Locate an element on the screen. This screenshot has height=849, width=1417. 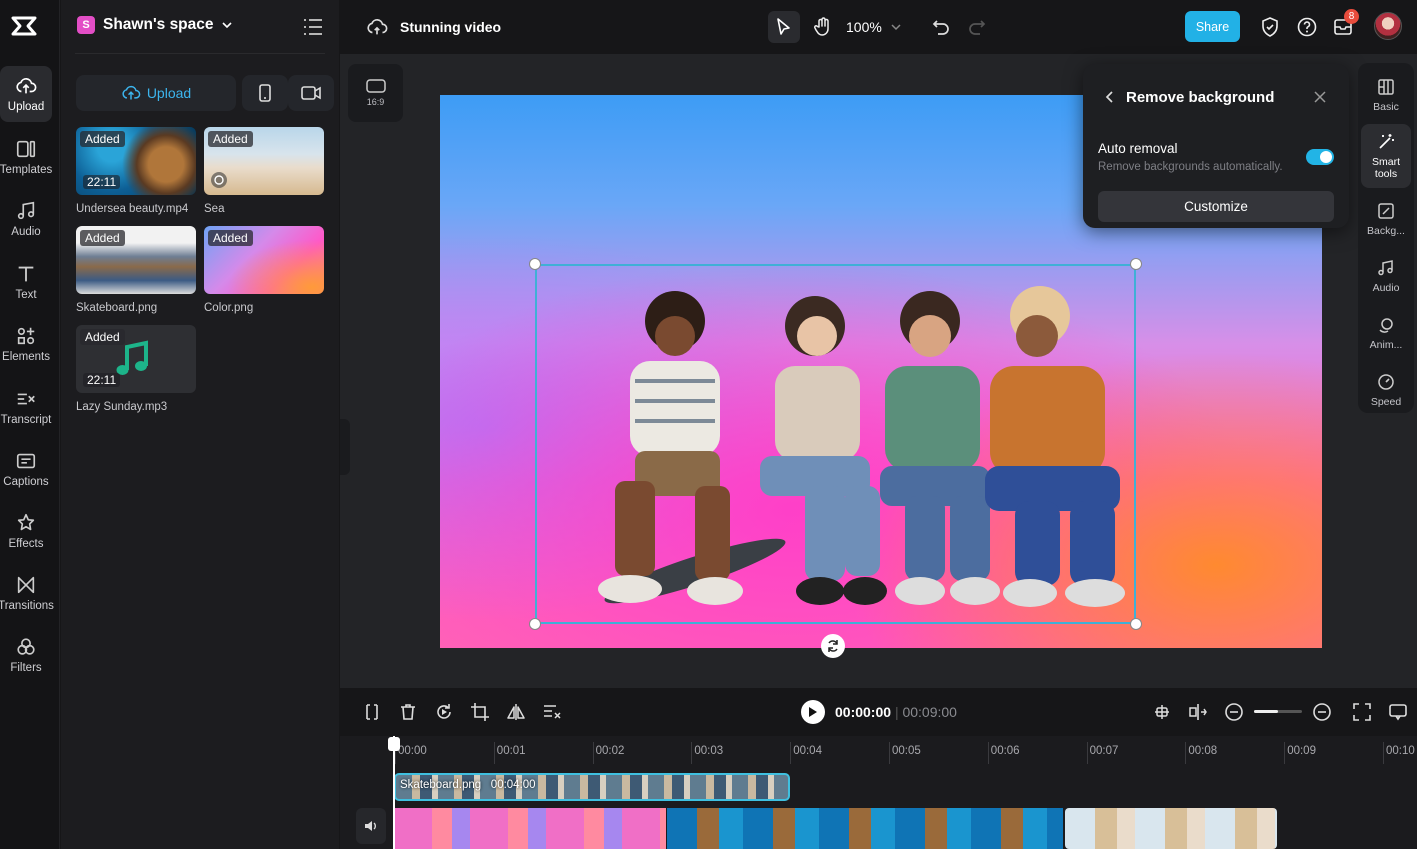
rotate-handle is located at coordinates (833, 646).